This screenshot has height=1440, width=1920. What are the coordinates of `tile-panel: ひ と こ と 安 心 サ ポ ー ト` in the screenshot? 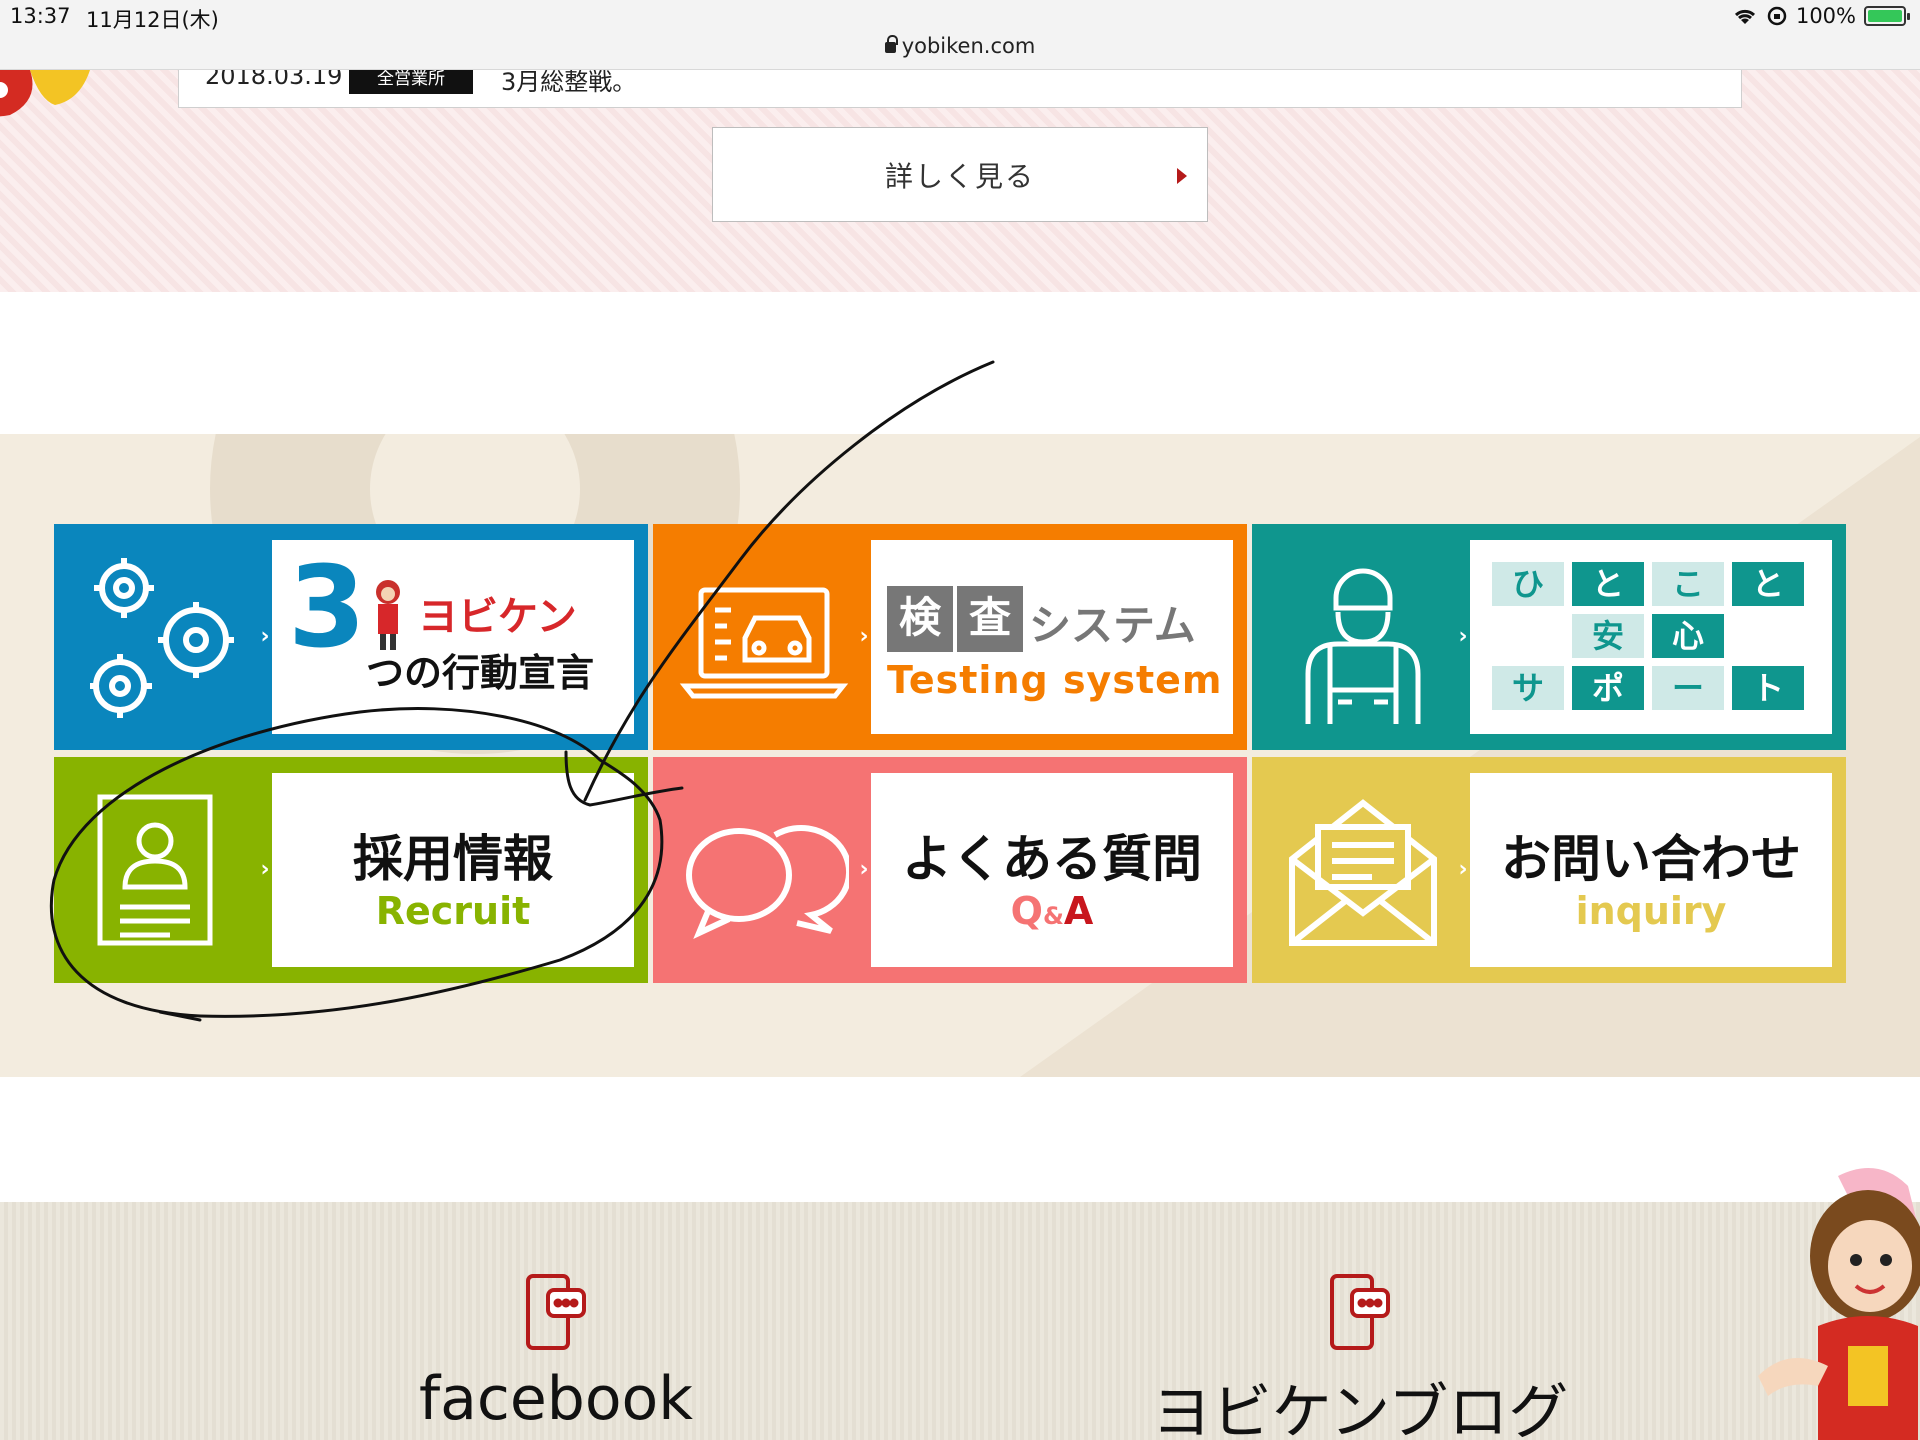 It's located at (1651, 637).